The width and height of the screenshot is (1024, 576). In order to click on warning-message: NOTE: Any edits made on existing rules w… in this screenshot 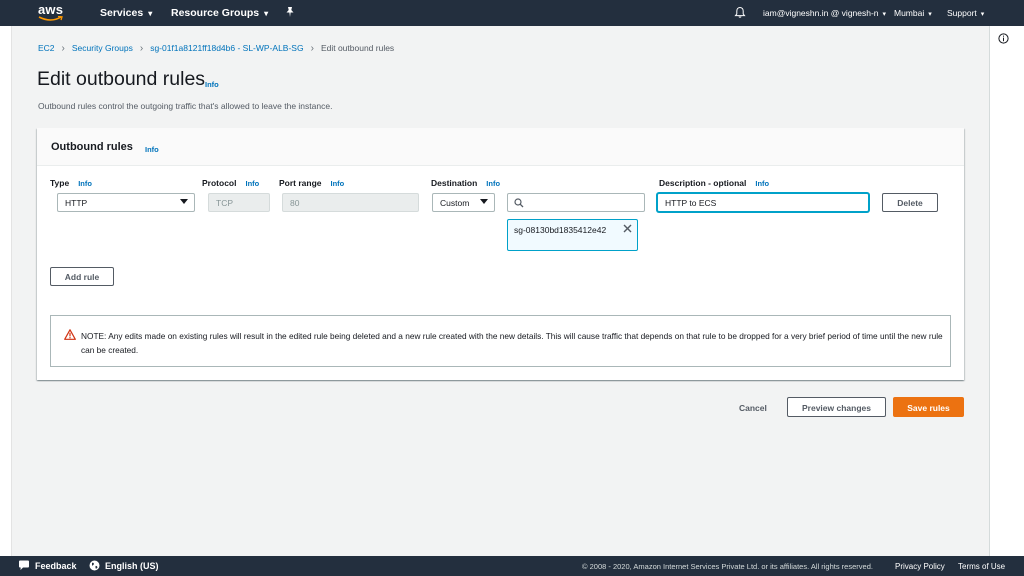, I will do `click(512, 343)`.